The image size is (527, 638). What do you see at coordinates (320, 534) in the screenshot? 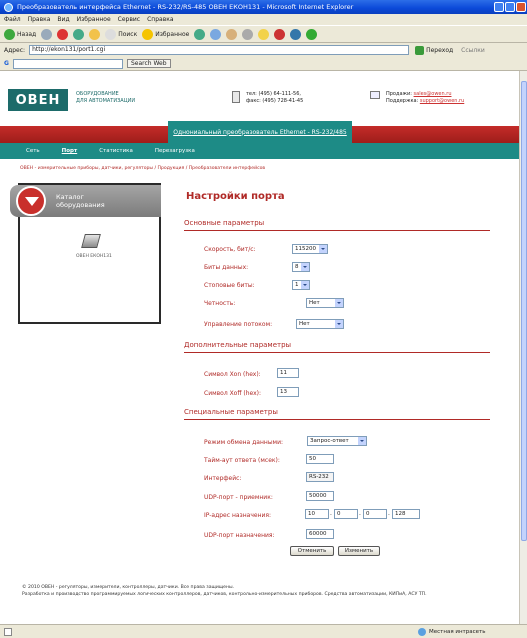
I see `udp-dst-port-input: 60000` at bounding box center [320, 534].